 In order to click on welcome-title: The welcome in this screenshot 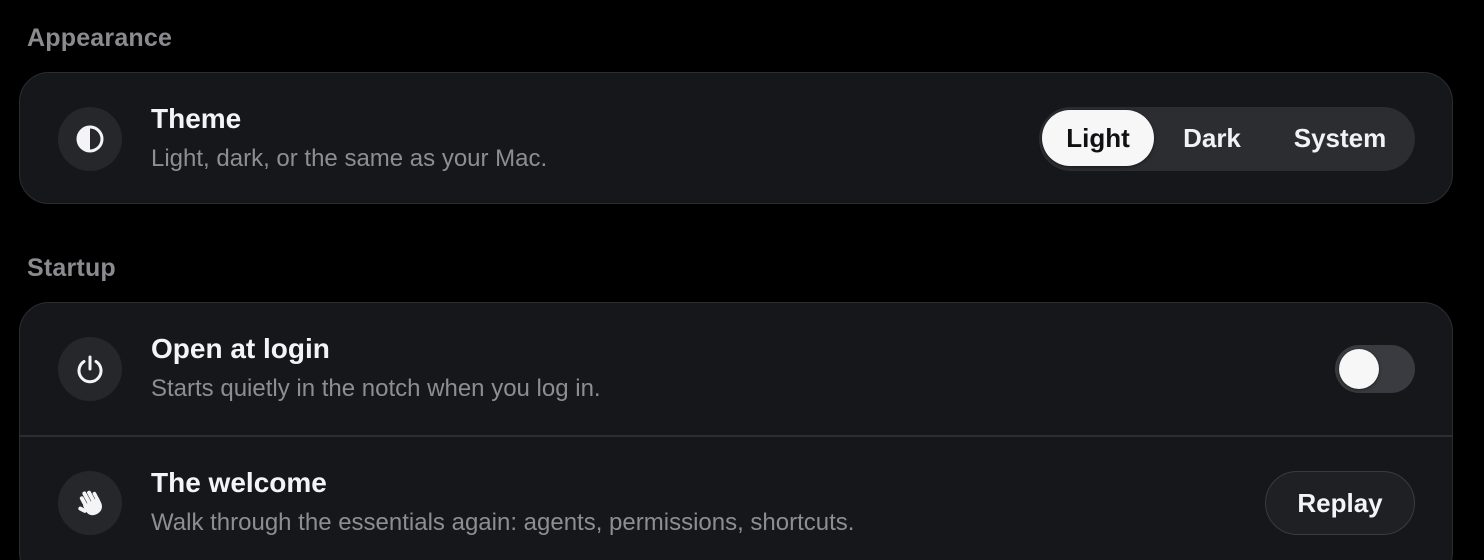, I will do `click(239, 482)`.